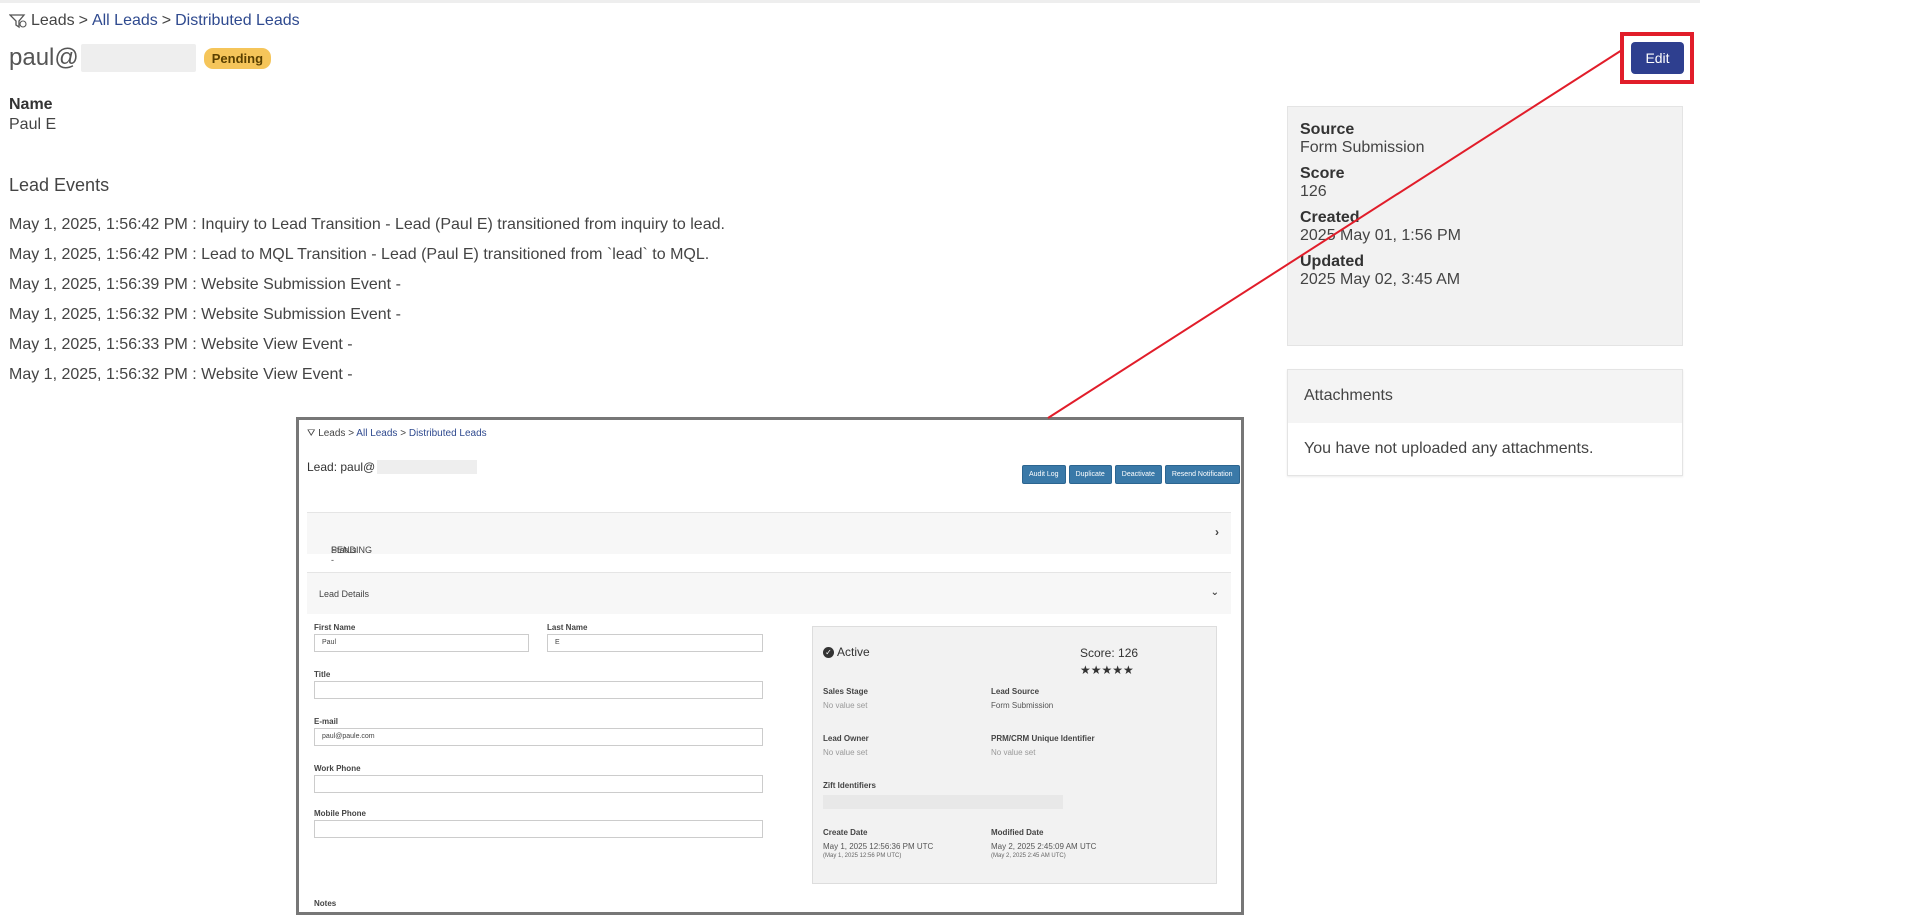 The width and height of the screenshot is (1909, 915). What do you see at coordinates (845, 691) in the screenshot?
I see `sales-stage-label: Sales Stage` at bounding box center [845, 691].